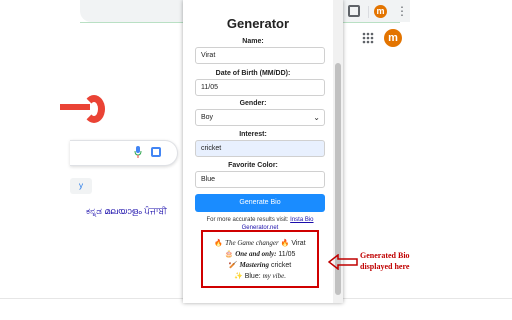 The width and height of the screenshot is (512, 320). Describe the element at coordinates (260, 203) in the screenshot. I see `generate-bio-button: Generate Bio` at that location.